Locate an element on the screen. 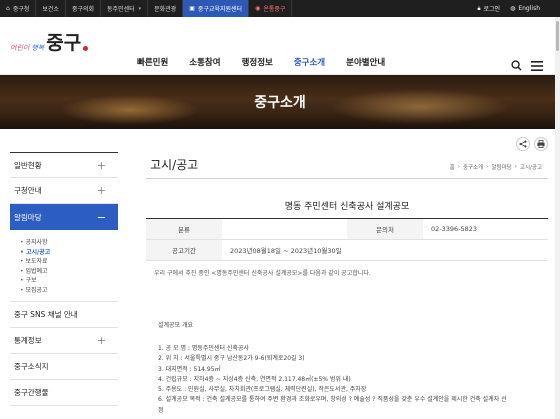 The width and height of the screenshot is (560, 419). page-scrollbar is located at coordinates (557, 218).